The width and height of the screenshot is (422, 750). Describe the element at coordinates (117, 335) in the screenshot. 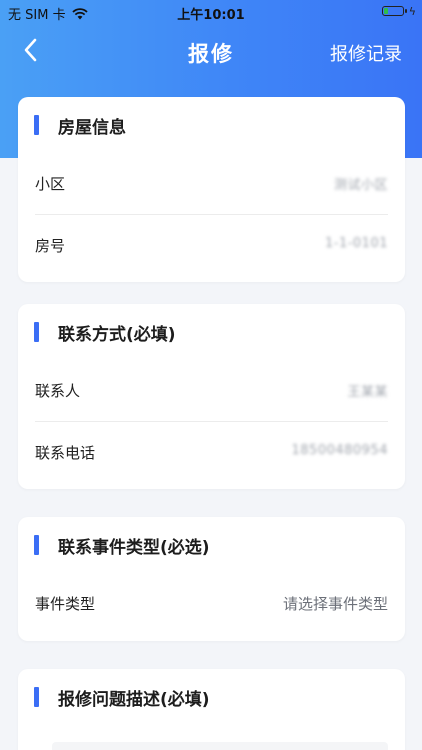

I see `section-title: 联系方式(必填)` at that location.